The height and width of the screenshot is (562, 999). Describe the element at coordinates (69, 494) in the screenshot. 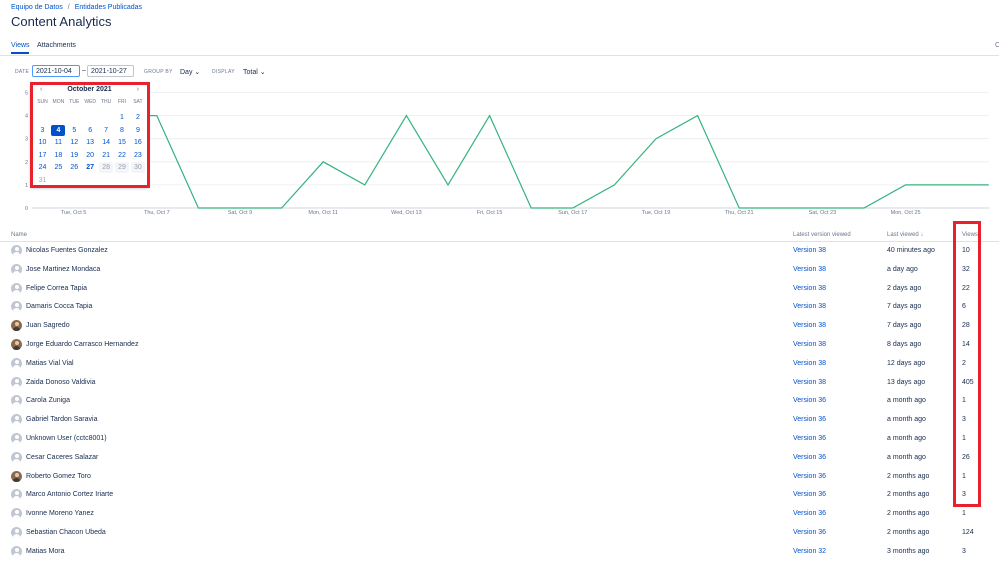

I see `user-name: Marco Antonio Cortez Iriarte` at that location.